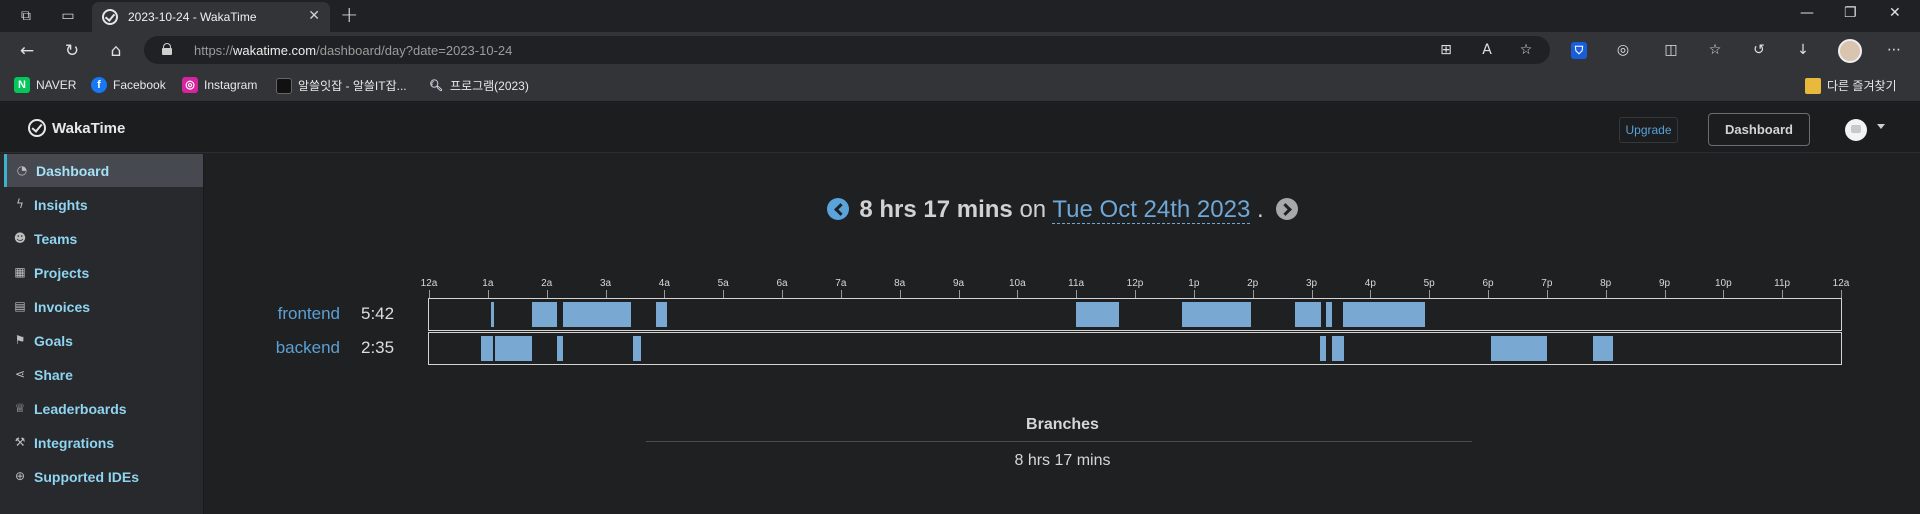 The height and width of the screenshot is (514, 1920). What do you see at coordinates (1623, 50) in the screenshot?
I see `extension-icon: ◎` at bounding box center [1623, 50].